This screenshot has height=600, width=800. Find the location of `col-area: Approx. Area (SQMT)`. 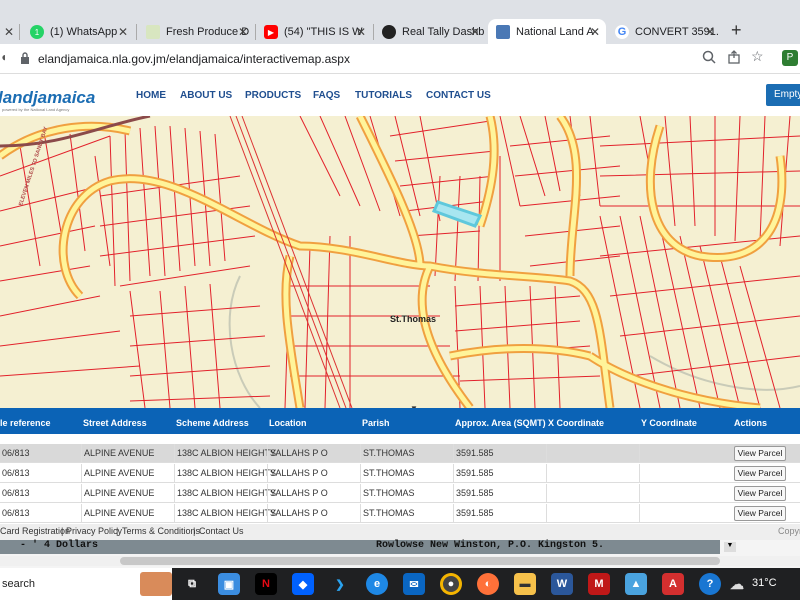

col-area: Approx. Area (SQMT) is located at coordinates (500, 423).